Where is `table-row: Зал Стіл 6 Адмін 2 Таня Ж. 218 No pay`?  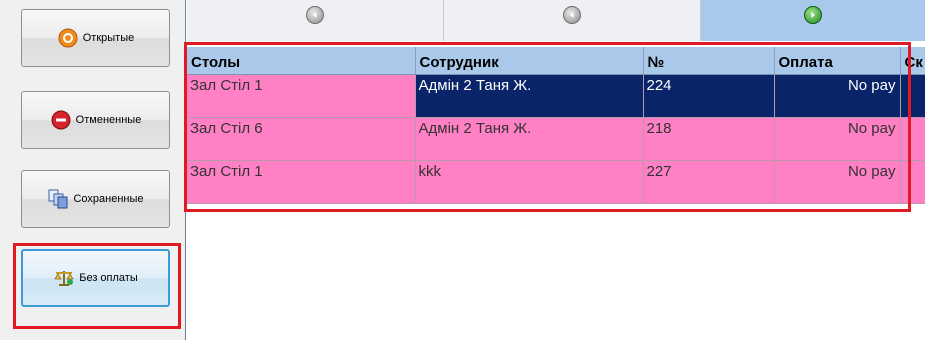 table-row: Зал Стіл 6 Адмін 2 Таня Ж. 218 No pay is located at coordinates (556, 139).